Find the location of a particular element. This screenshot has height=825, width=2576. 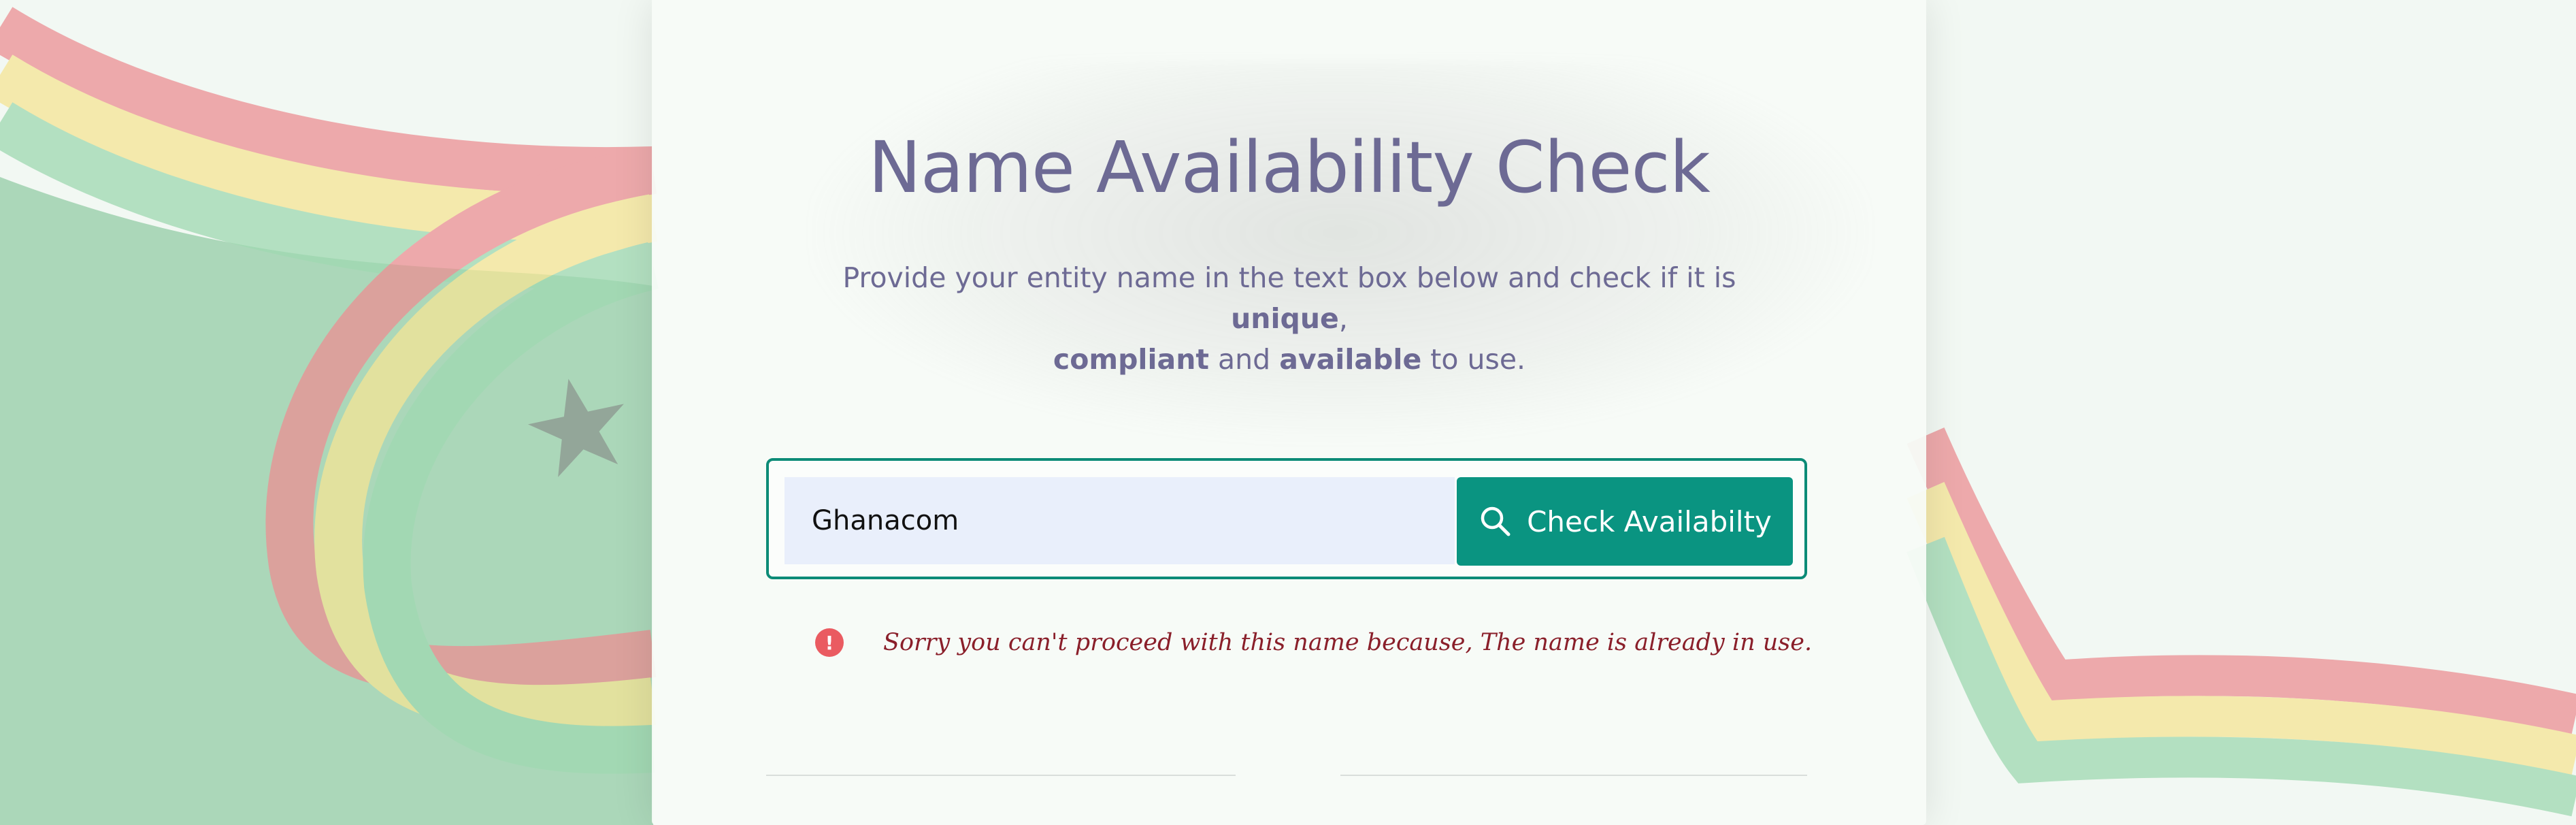

subtitle-available: available is located at coordinates (1350, 359).